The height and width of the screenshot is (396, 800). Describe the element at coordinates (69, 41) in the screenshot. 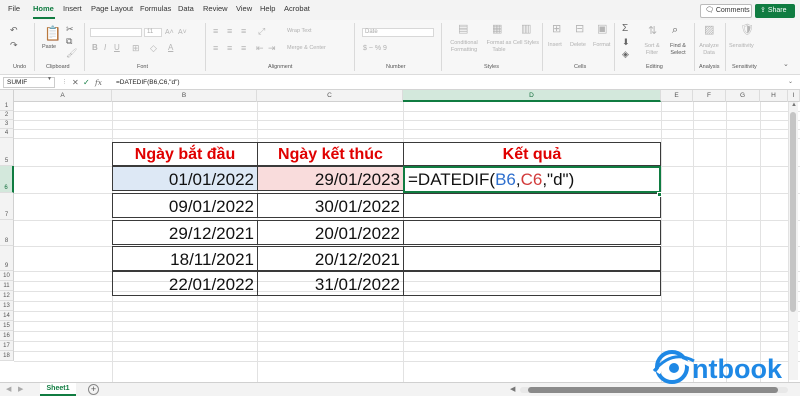

I see `copy-icon: ⧉` at that location.